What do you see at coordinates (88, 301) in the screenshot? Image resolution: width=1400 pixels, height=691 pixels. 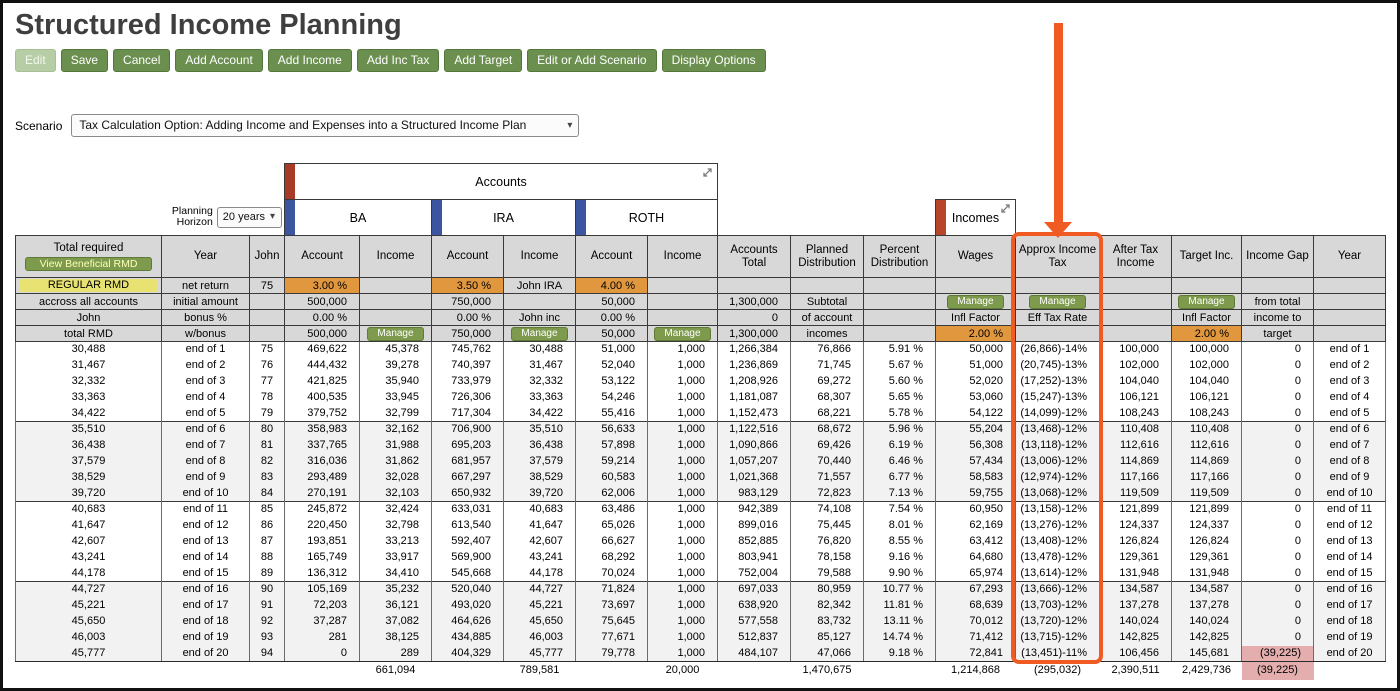 I see `subheader-cell: accross all accounts` at bounding box center [88, 301].